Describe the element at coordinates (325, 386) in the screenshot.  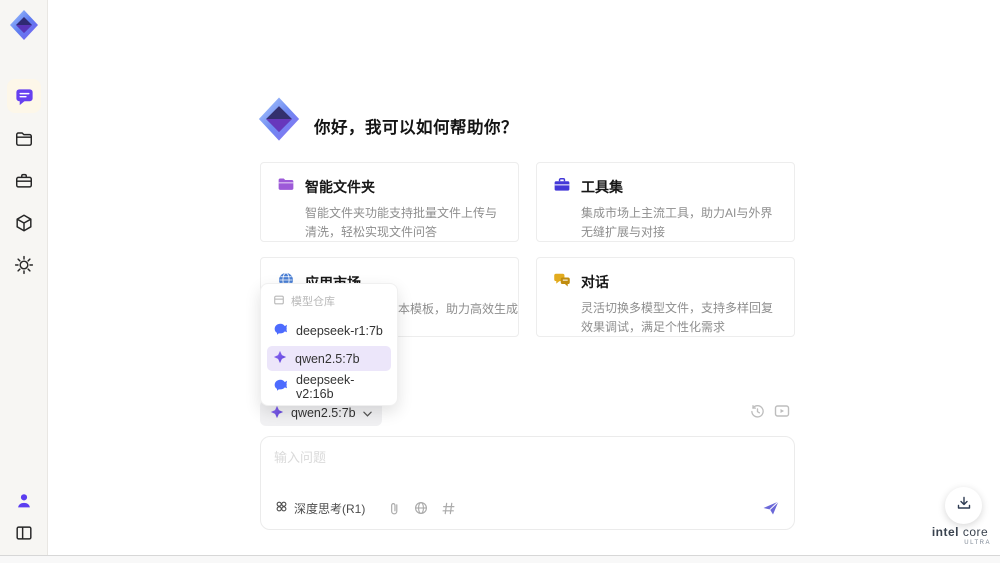
I see `model-option-label: deepseek-v2:16b` at that location.